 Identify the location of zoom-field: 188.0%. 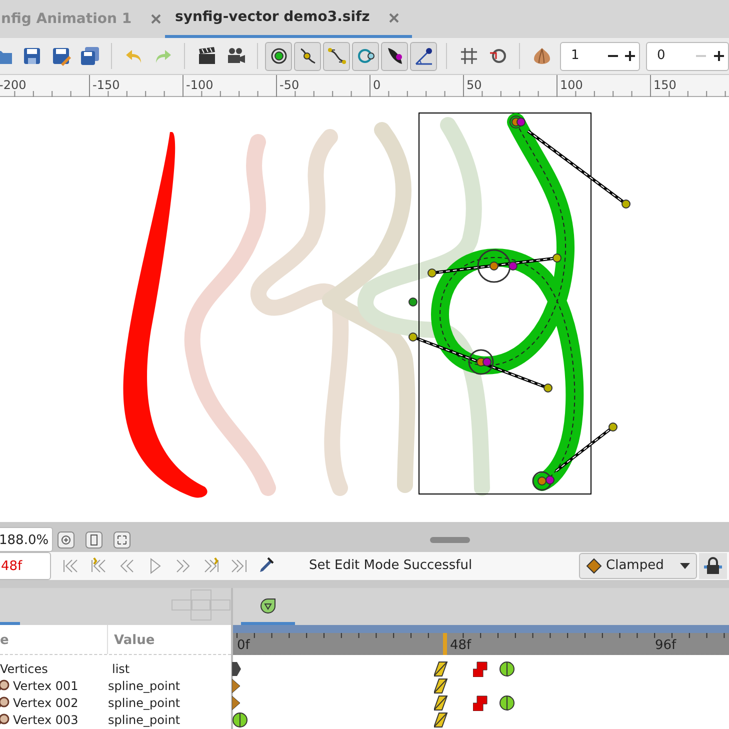
(26, 539).